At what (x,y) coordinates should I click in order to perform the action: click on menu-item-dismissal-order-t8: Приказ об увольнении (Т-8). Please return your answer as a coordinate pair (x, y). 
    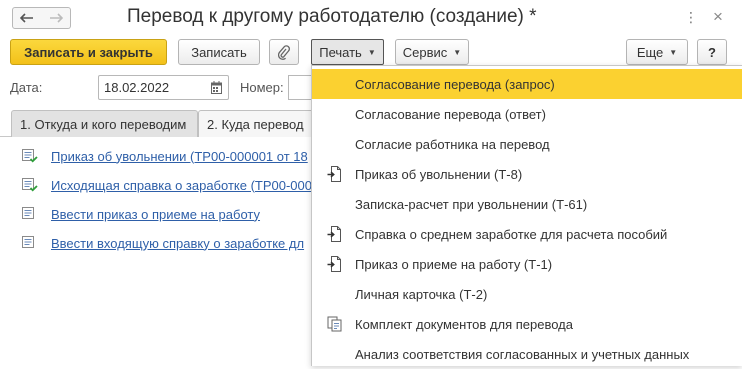
    Looking at the image, I should click on (527, 174).